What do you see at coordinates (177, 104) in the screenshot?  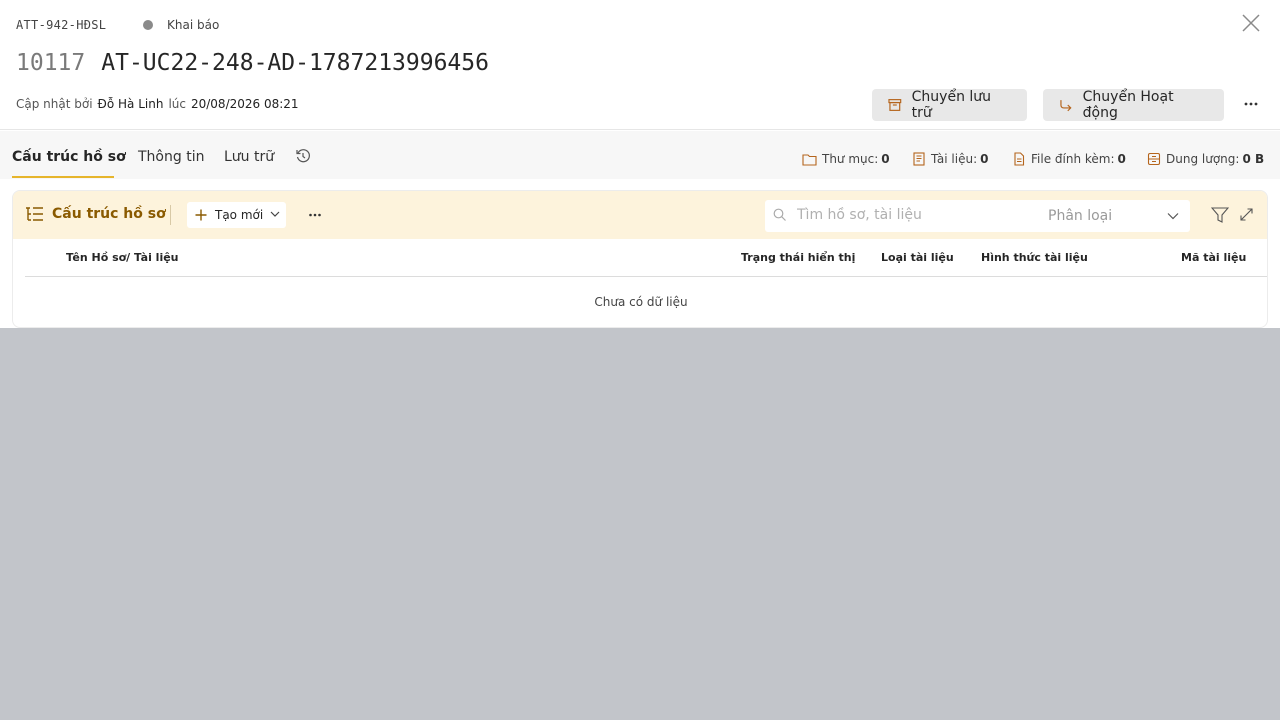 I see `updated-at-label: lúc` at bounding box center [177, 104].